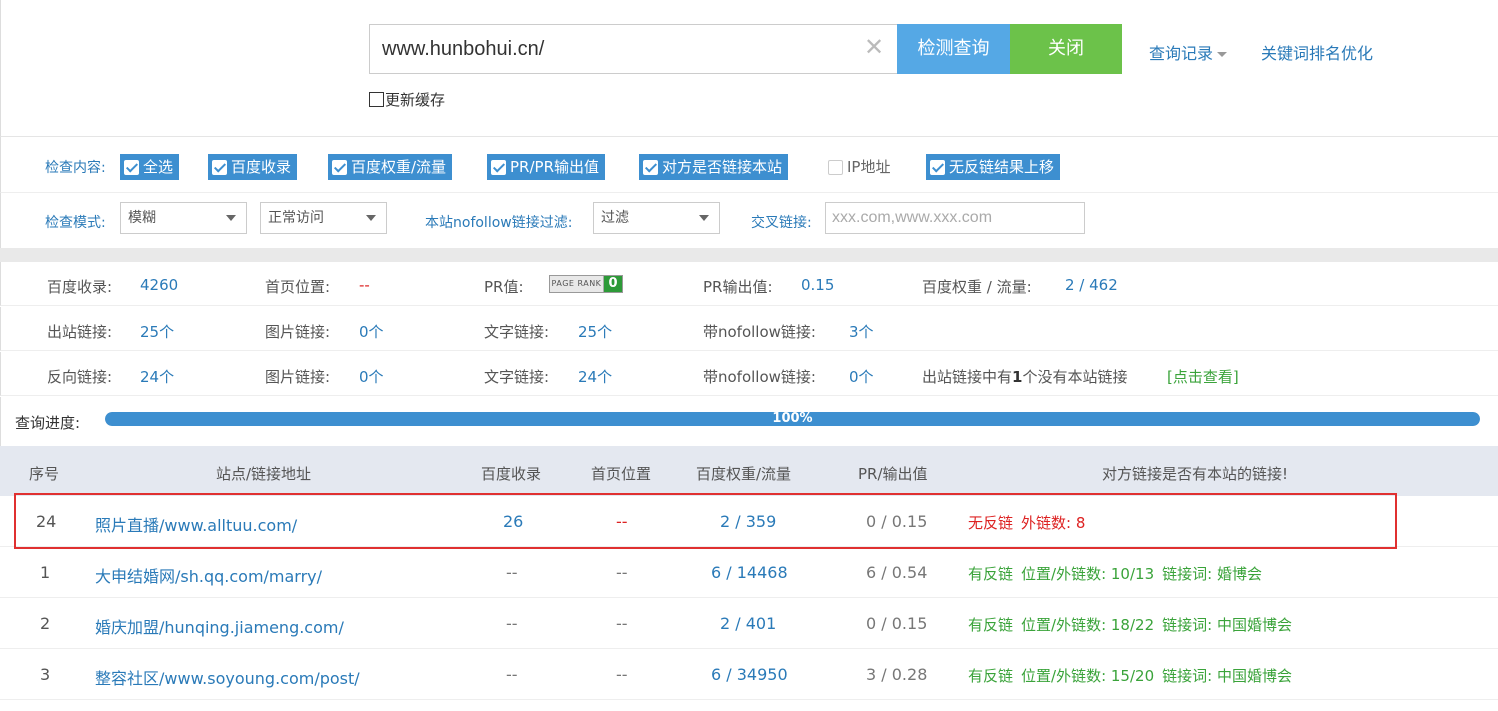 This screenshot has height=711, width=1498. What do you see at coordinates (208, 575) in the screenshot?
I see `site-link: 大申结婚网/sh.qq.com/marry/` at bounding box center [208, 575].